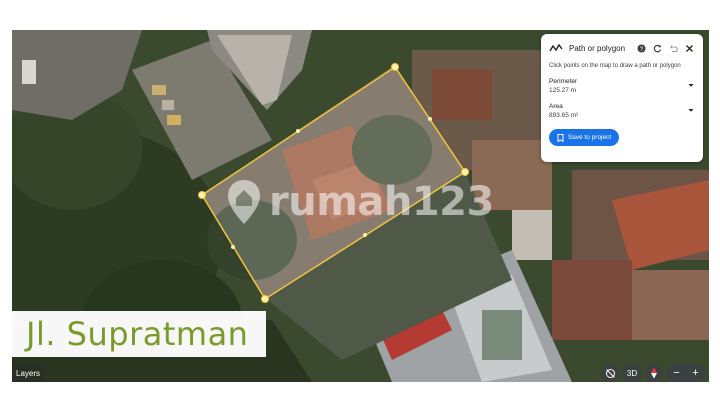 The width and height of the screenshot is (720, 420). What do you see at coordinates (689, 48) in the screenshot?
I see `close-icon` at bounding box center [689, 48].